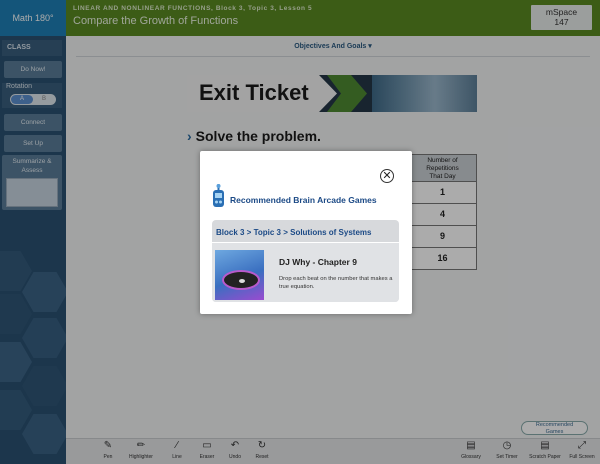 The image size is (600, 464). What do you see at coordinates (218, 195) in the screenshot?
I see `brain-arcade-icon` at bounding box center [218, 195].